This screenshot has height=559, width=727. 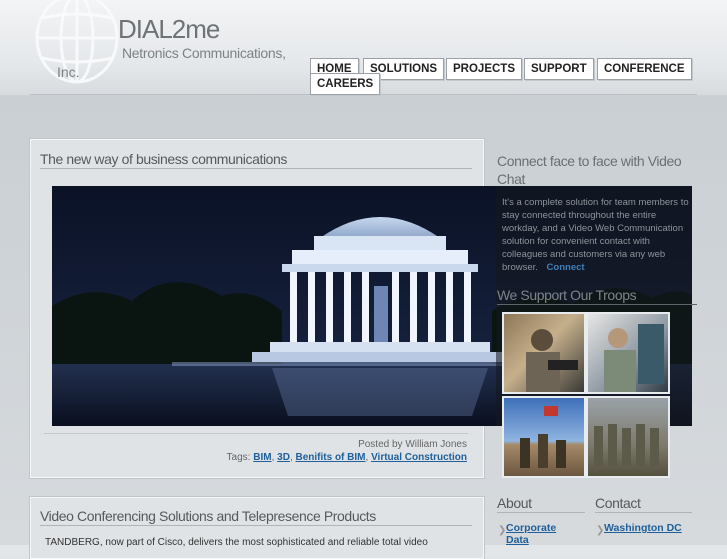 I want to click on about-divider, so click(x=541, y=512).